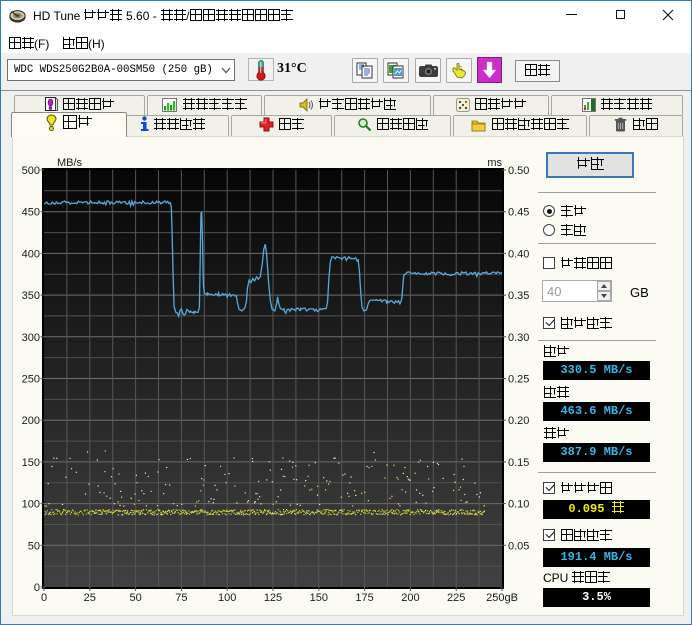 This screenshot has width=692, height=625. Describe the element at coordinates (31, 254) in the screenshot. I see `svg-text: 400` at that location.